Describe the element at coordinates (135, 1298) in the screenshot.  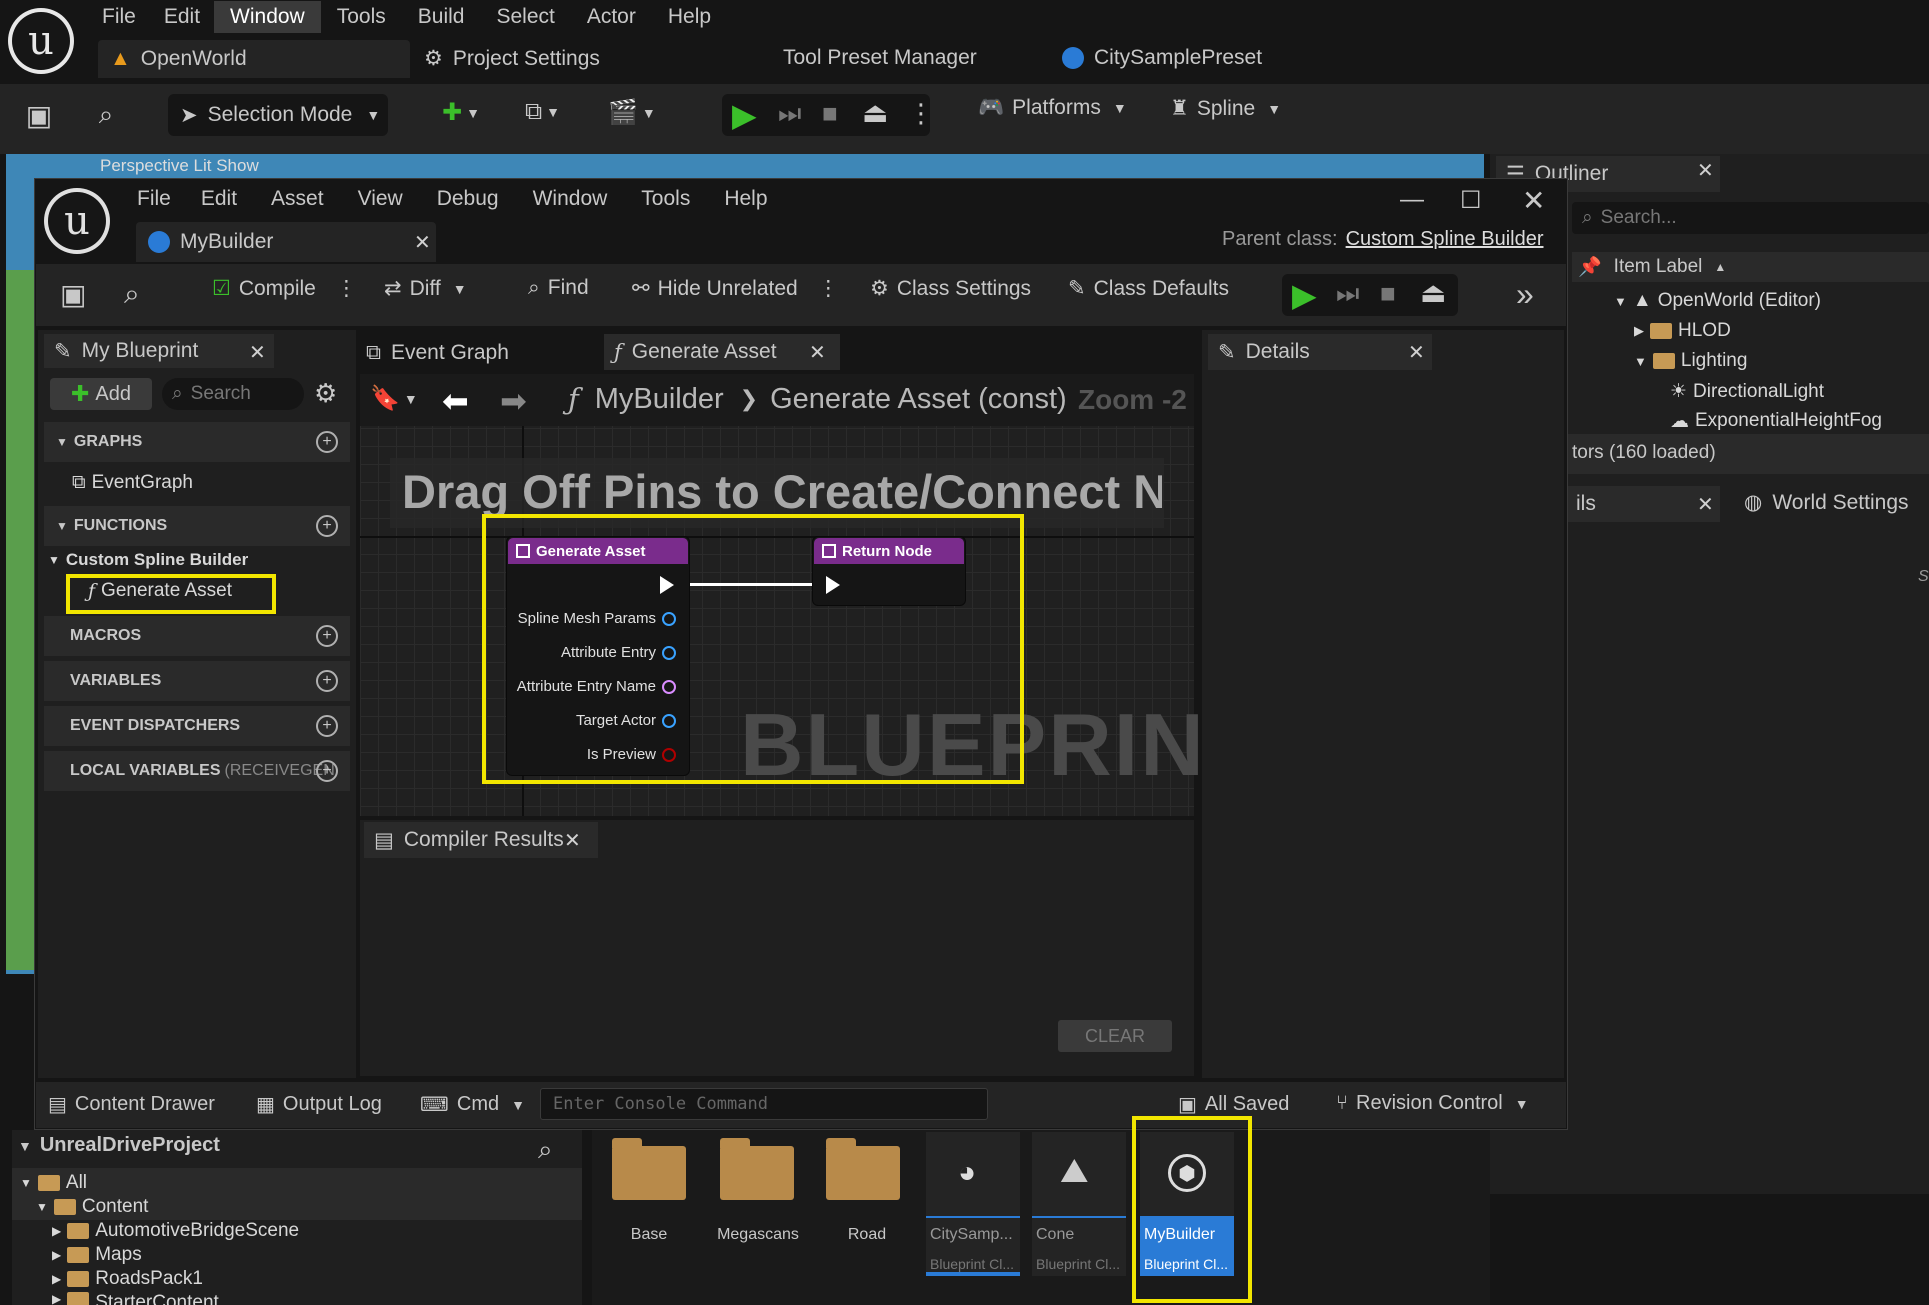
I see `tree-starter-content: ▶ StarterContent` at that location.